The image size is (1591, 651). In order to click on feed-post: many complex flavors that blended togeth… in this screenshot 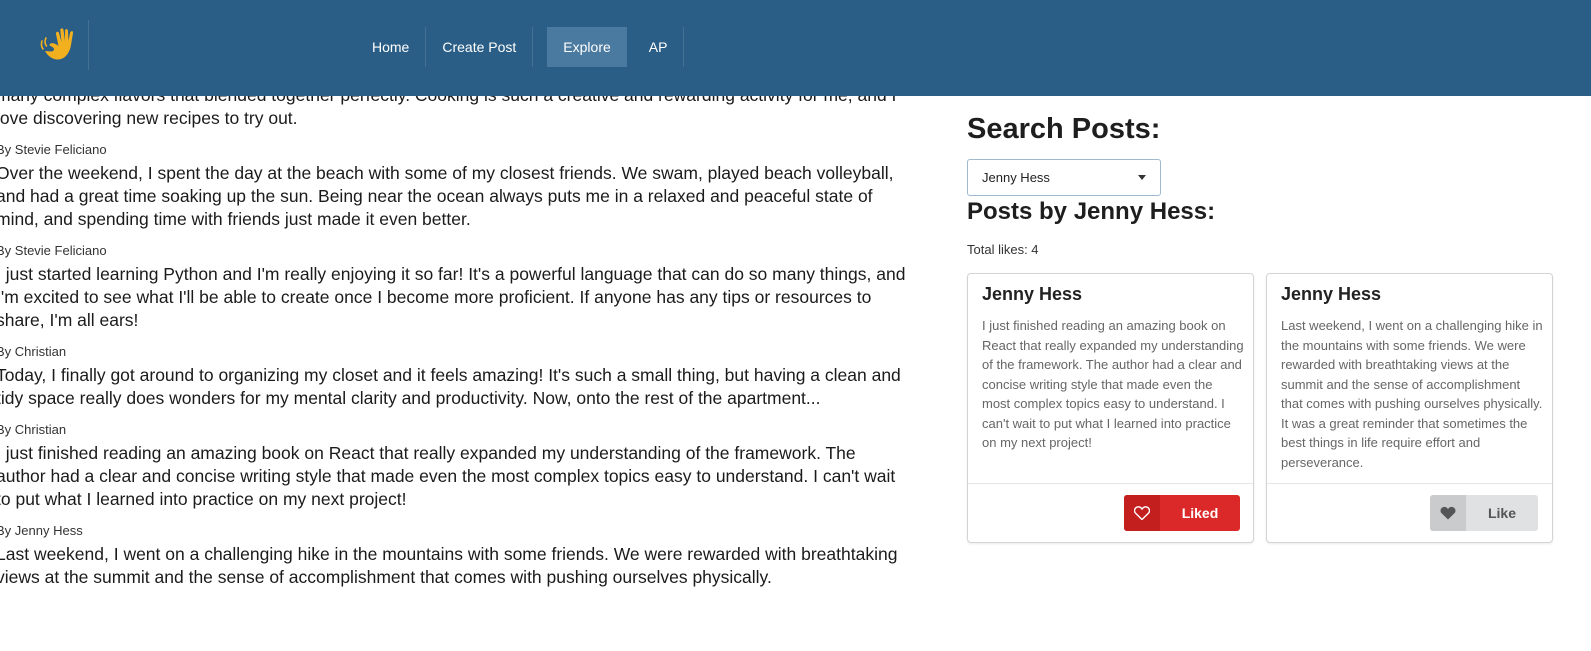, I will do `click(453, 113)`.